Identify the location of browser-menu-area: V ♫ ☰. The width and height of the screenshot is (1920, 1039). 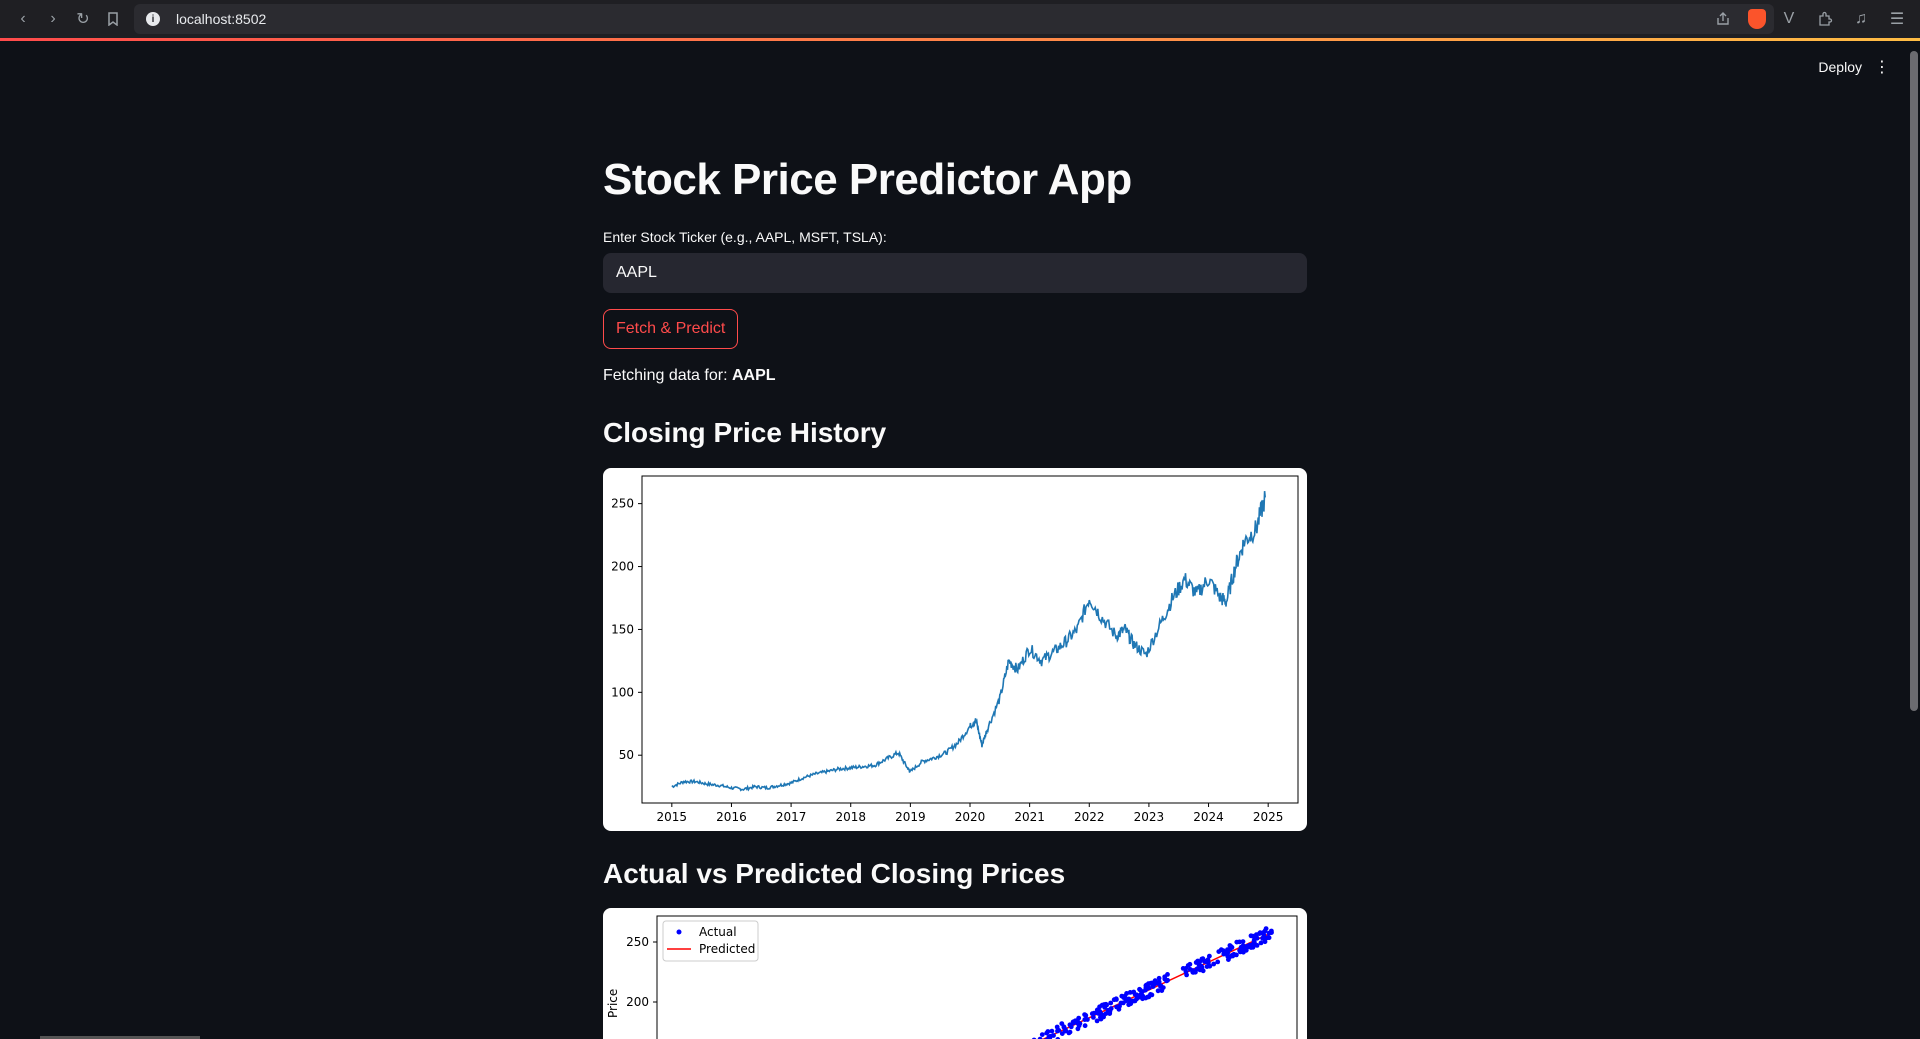
(1843, 19).